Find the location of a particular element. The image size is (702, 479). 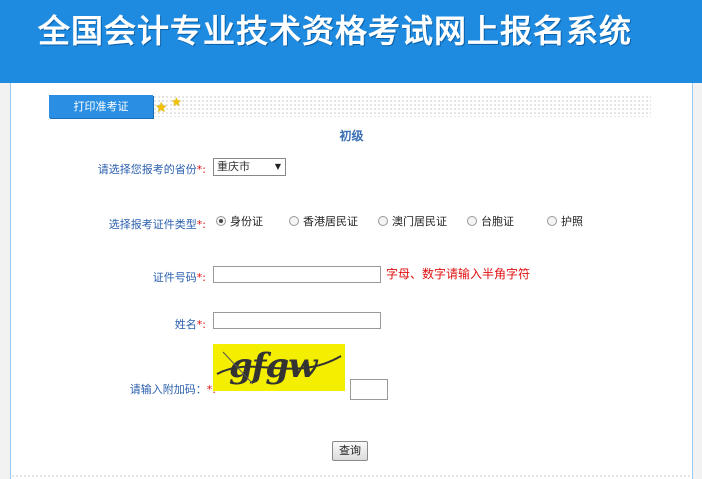

tab-bar: 打印准考证 ★ ★ is located at coordinates (350, 106).